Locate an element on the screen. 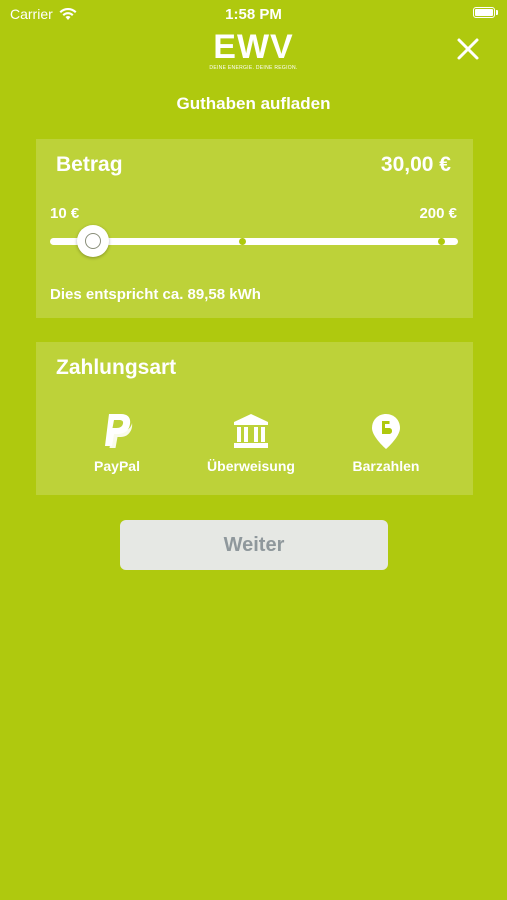 The image size is (507, 900). continue-button: Weiter is located at coordinates (254, 545).